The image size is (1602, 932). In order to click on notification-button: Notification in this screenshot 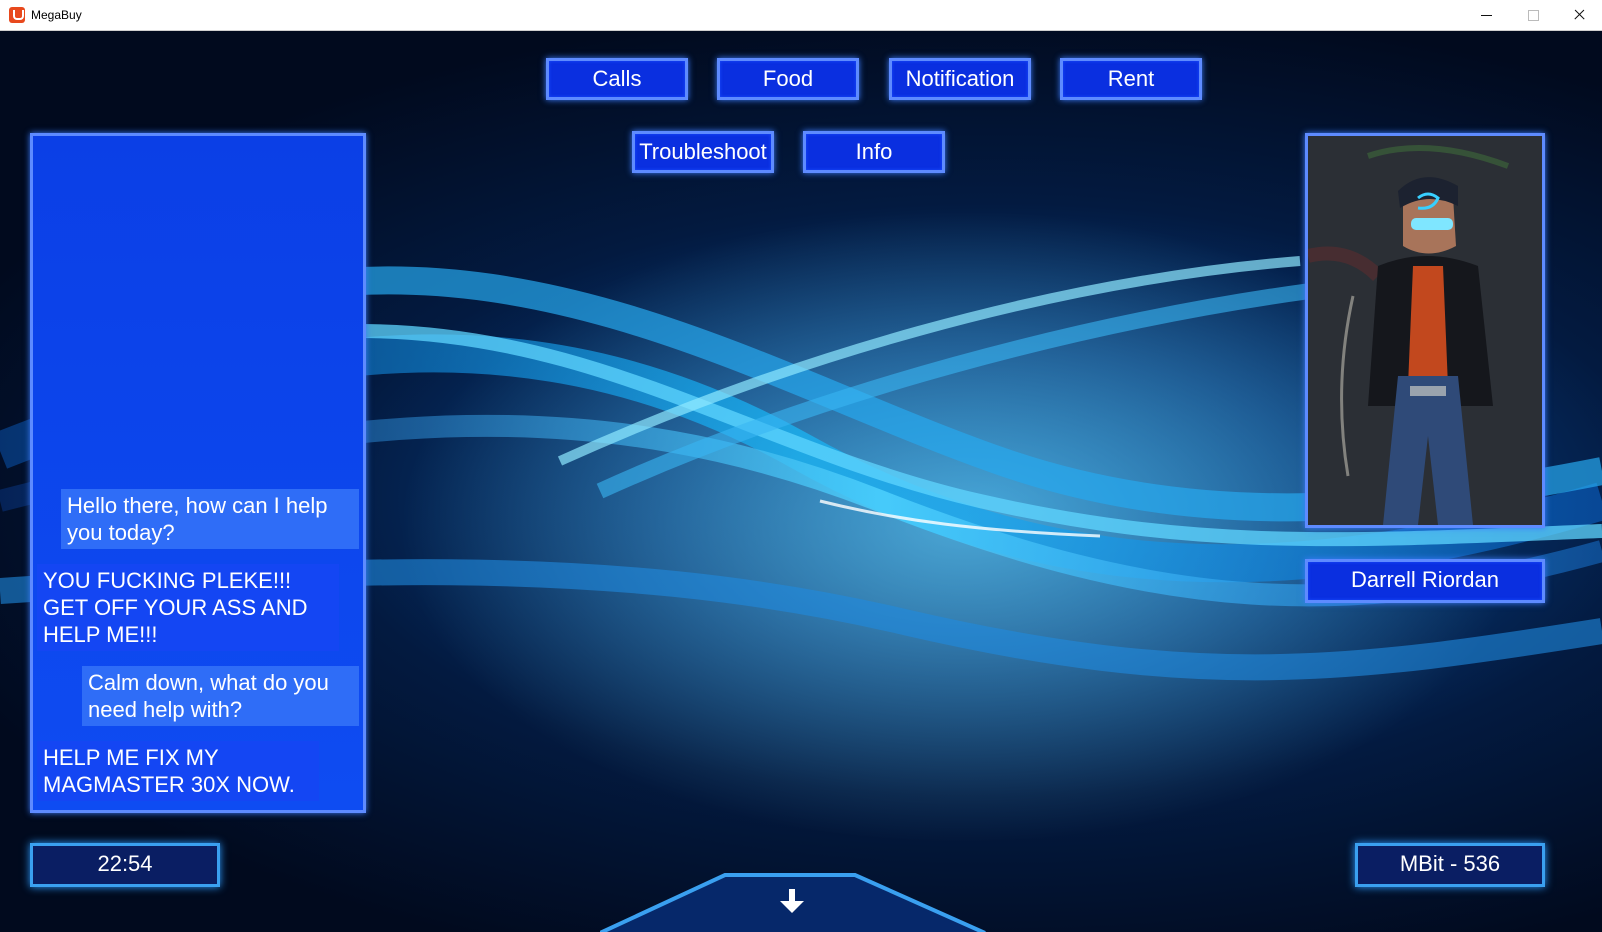, I will do `click(960, 79)`.